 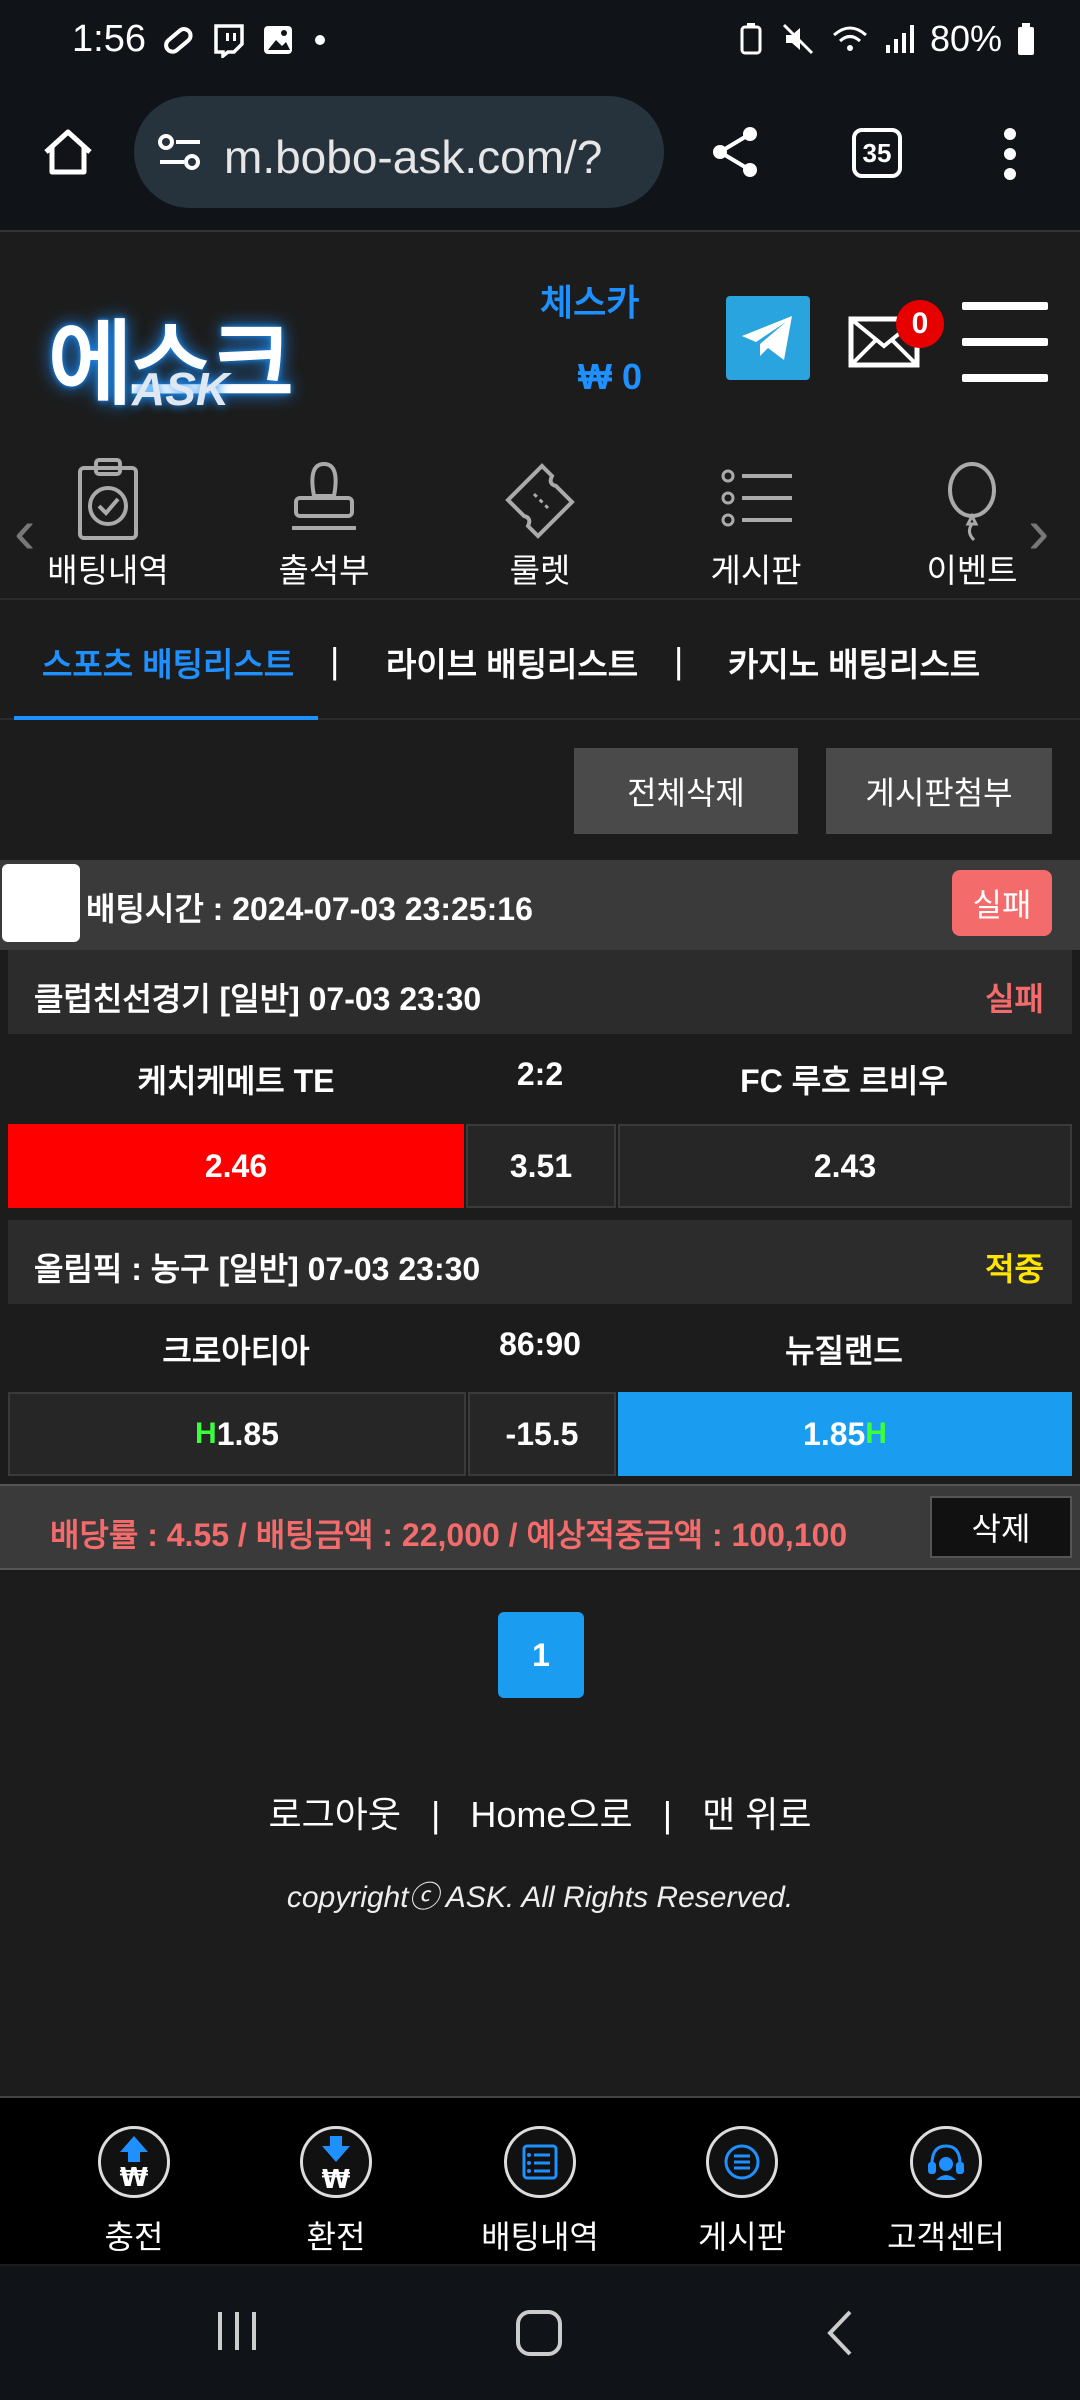 What do you see at coordinates (336, 2162) in the screenshot?
I see `withdraw-icon: ₩` at bounding box center [336, 2162].